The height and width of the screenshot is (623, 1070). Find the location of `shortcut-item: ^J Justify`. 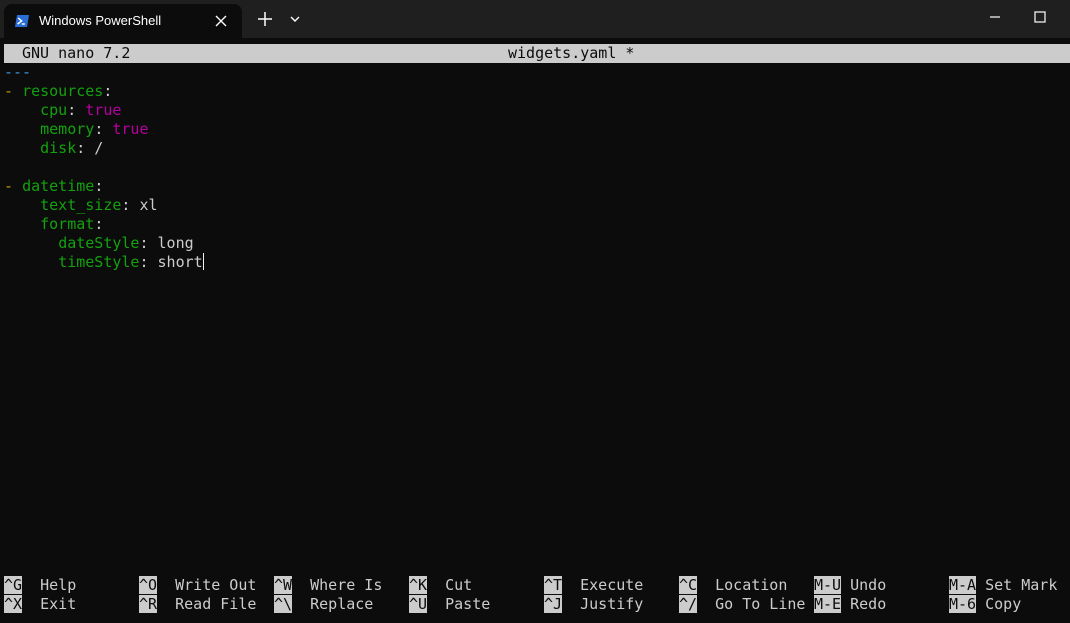

shortcut-item: ^J Justify is located at coordinates (593, 604).